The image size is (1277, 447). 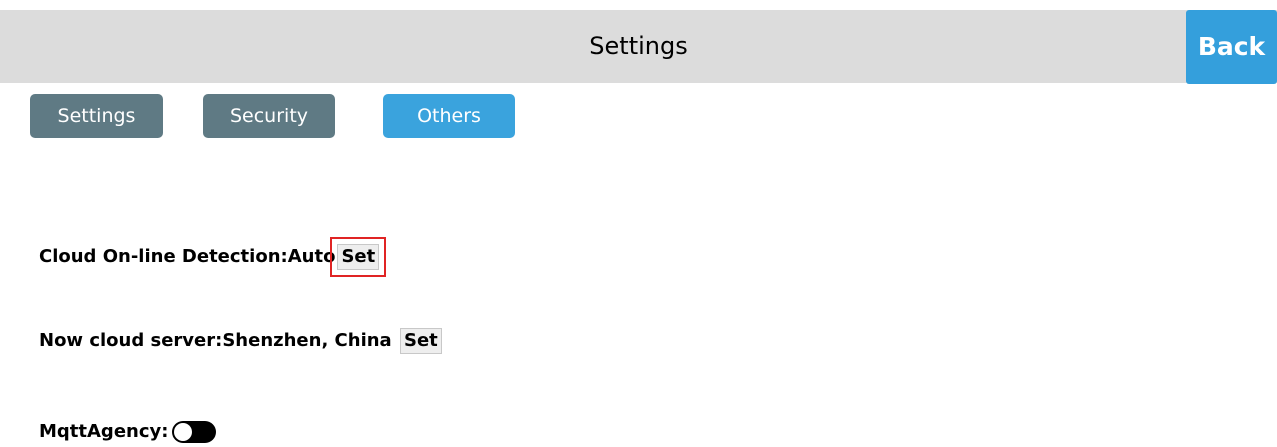 What do you see at coordinates (104, 431) in the screenshot?
I see `mqtt-agency-label: MqttAgency:` at bounding box center [104, 431].